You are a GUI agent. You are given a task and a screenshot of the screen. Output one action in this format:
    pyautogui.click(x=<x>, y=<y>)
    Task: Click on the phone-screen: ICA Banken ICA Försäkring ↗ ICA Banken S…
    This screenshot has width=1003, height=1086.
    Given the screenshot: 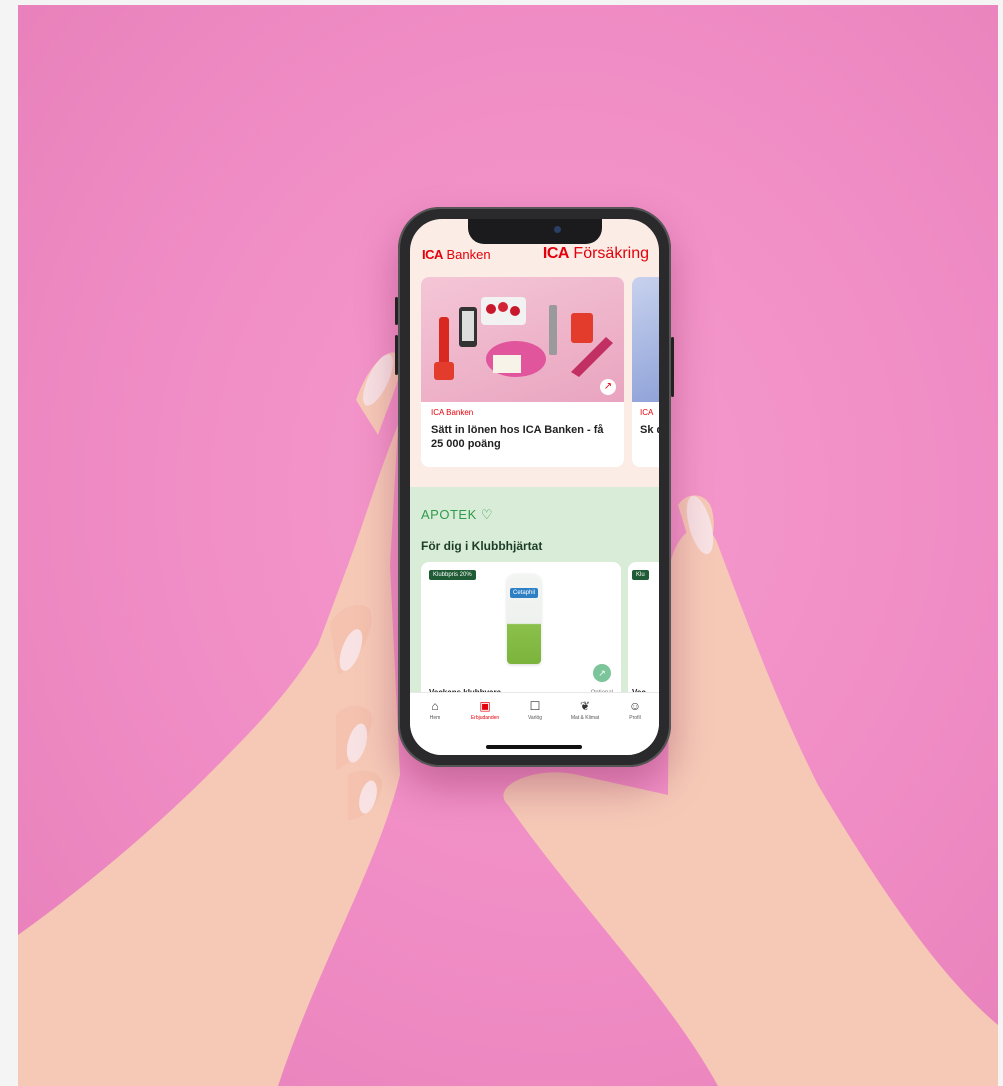 What is the action you would take?
    pyautogui.click(x=534, y=487)
    